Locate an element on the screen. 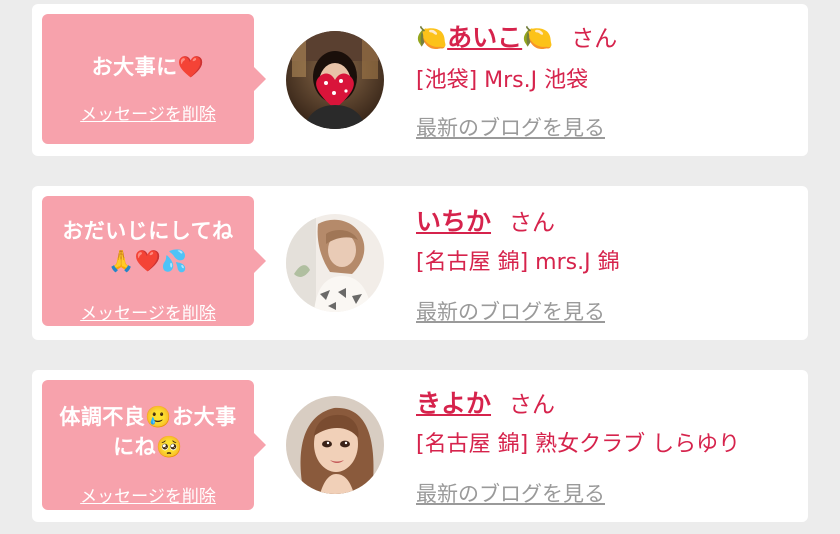  sender-name: あいこ is located at coordinates (485, 37).